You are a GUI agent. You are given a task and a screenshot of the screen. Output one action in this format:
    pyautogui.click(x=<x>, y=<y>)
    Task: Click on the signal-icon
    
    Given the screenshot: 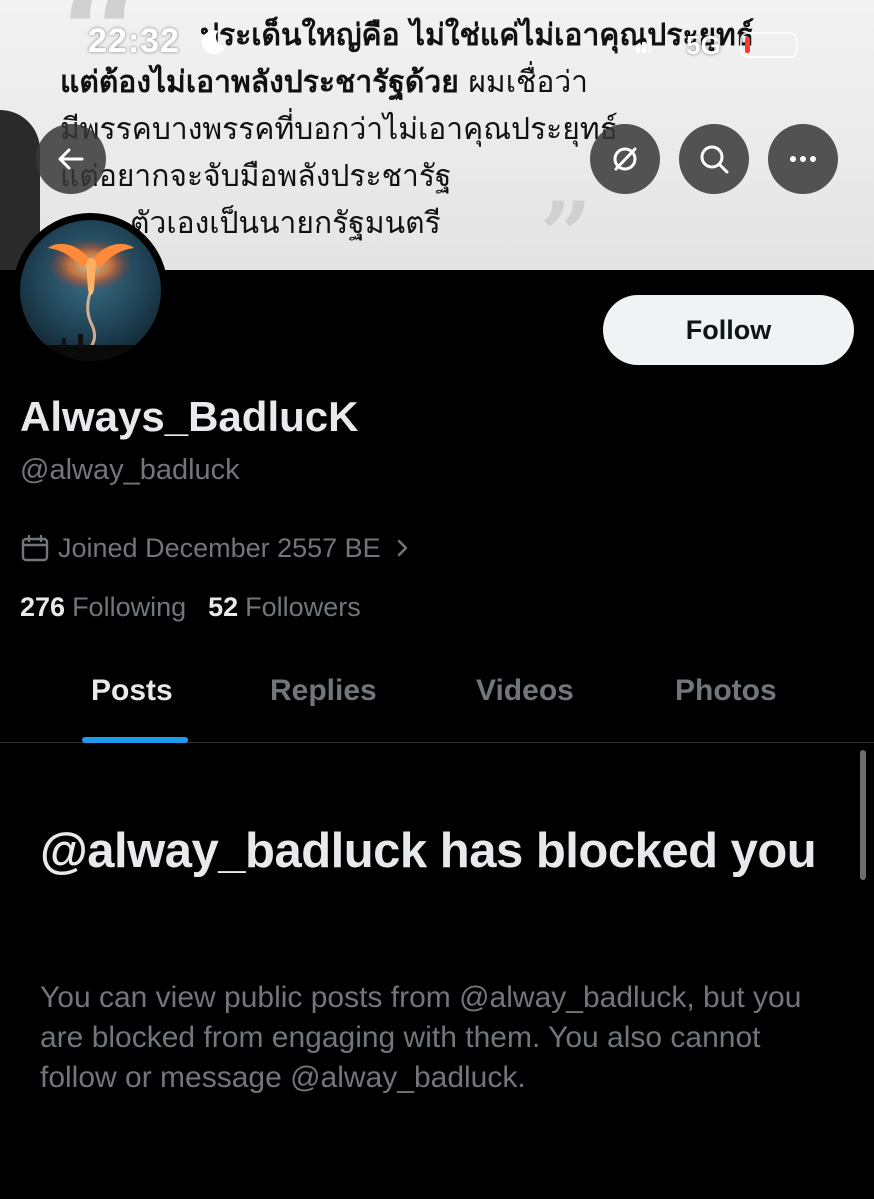 What is the action you would take?
    pyautogui.click(x=644, y=45)
    